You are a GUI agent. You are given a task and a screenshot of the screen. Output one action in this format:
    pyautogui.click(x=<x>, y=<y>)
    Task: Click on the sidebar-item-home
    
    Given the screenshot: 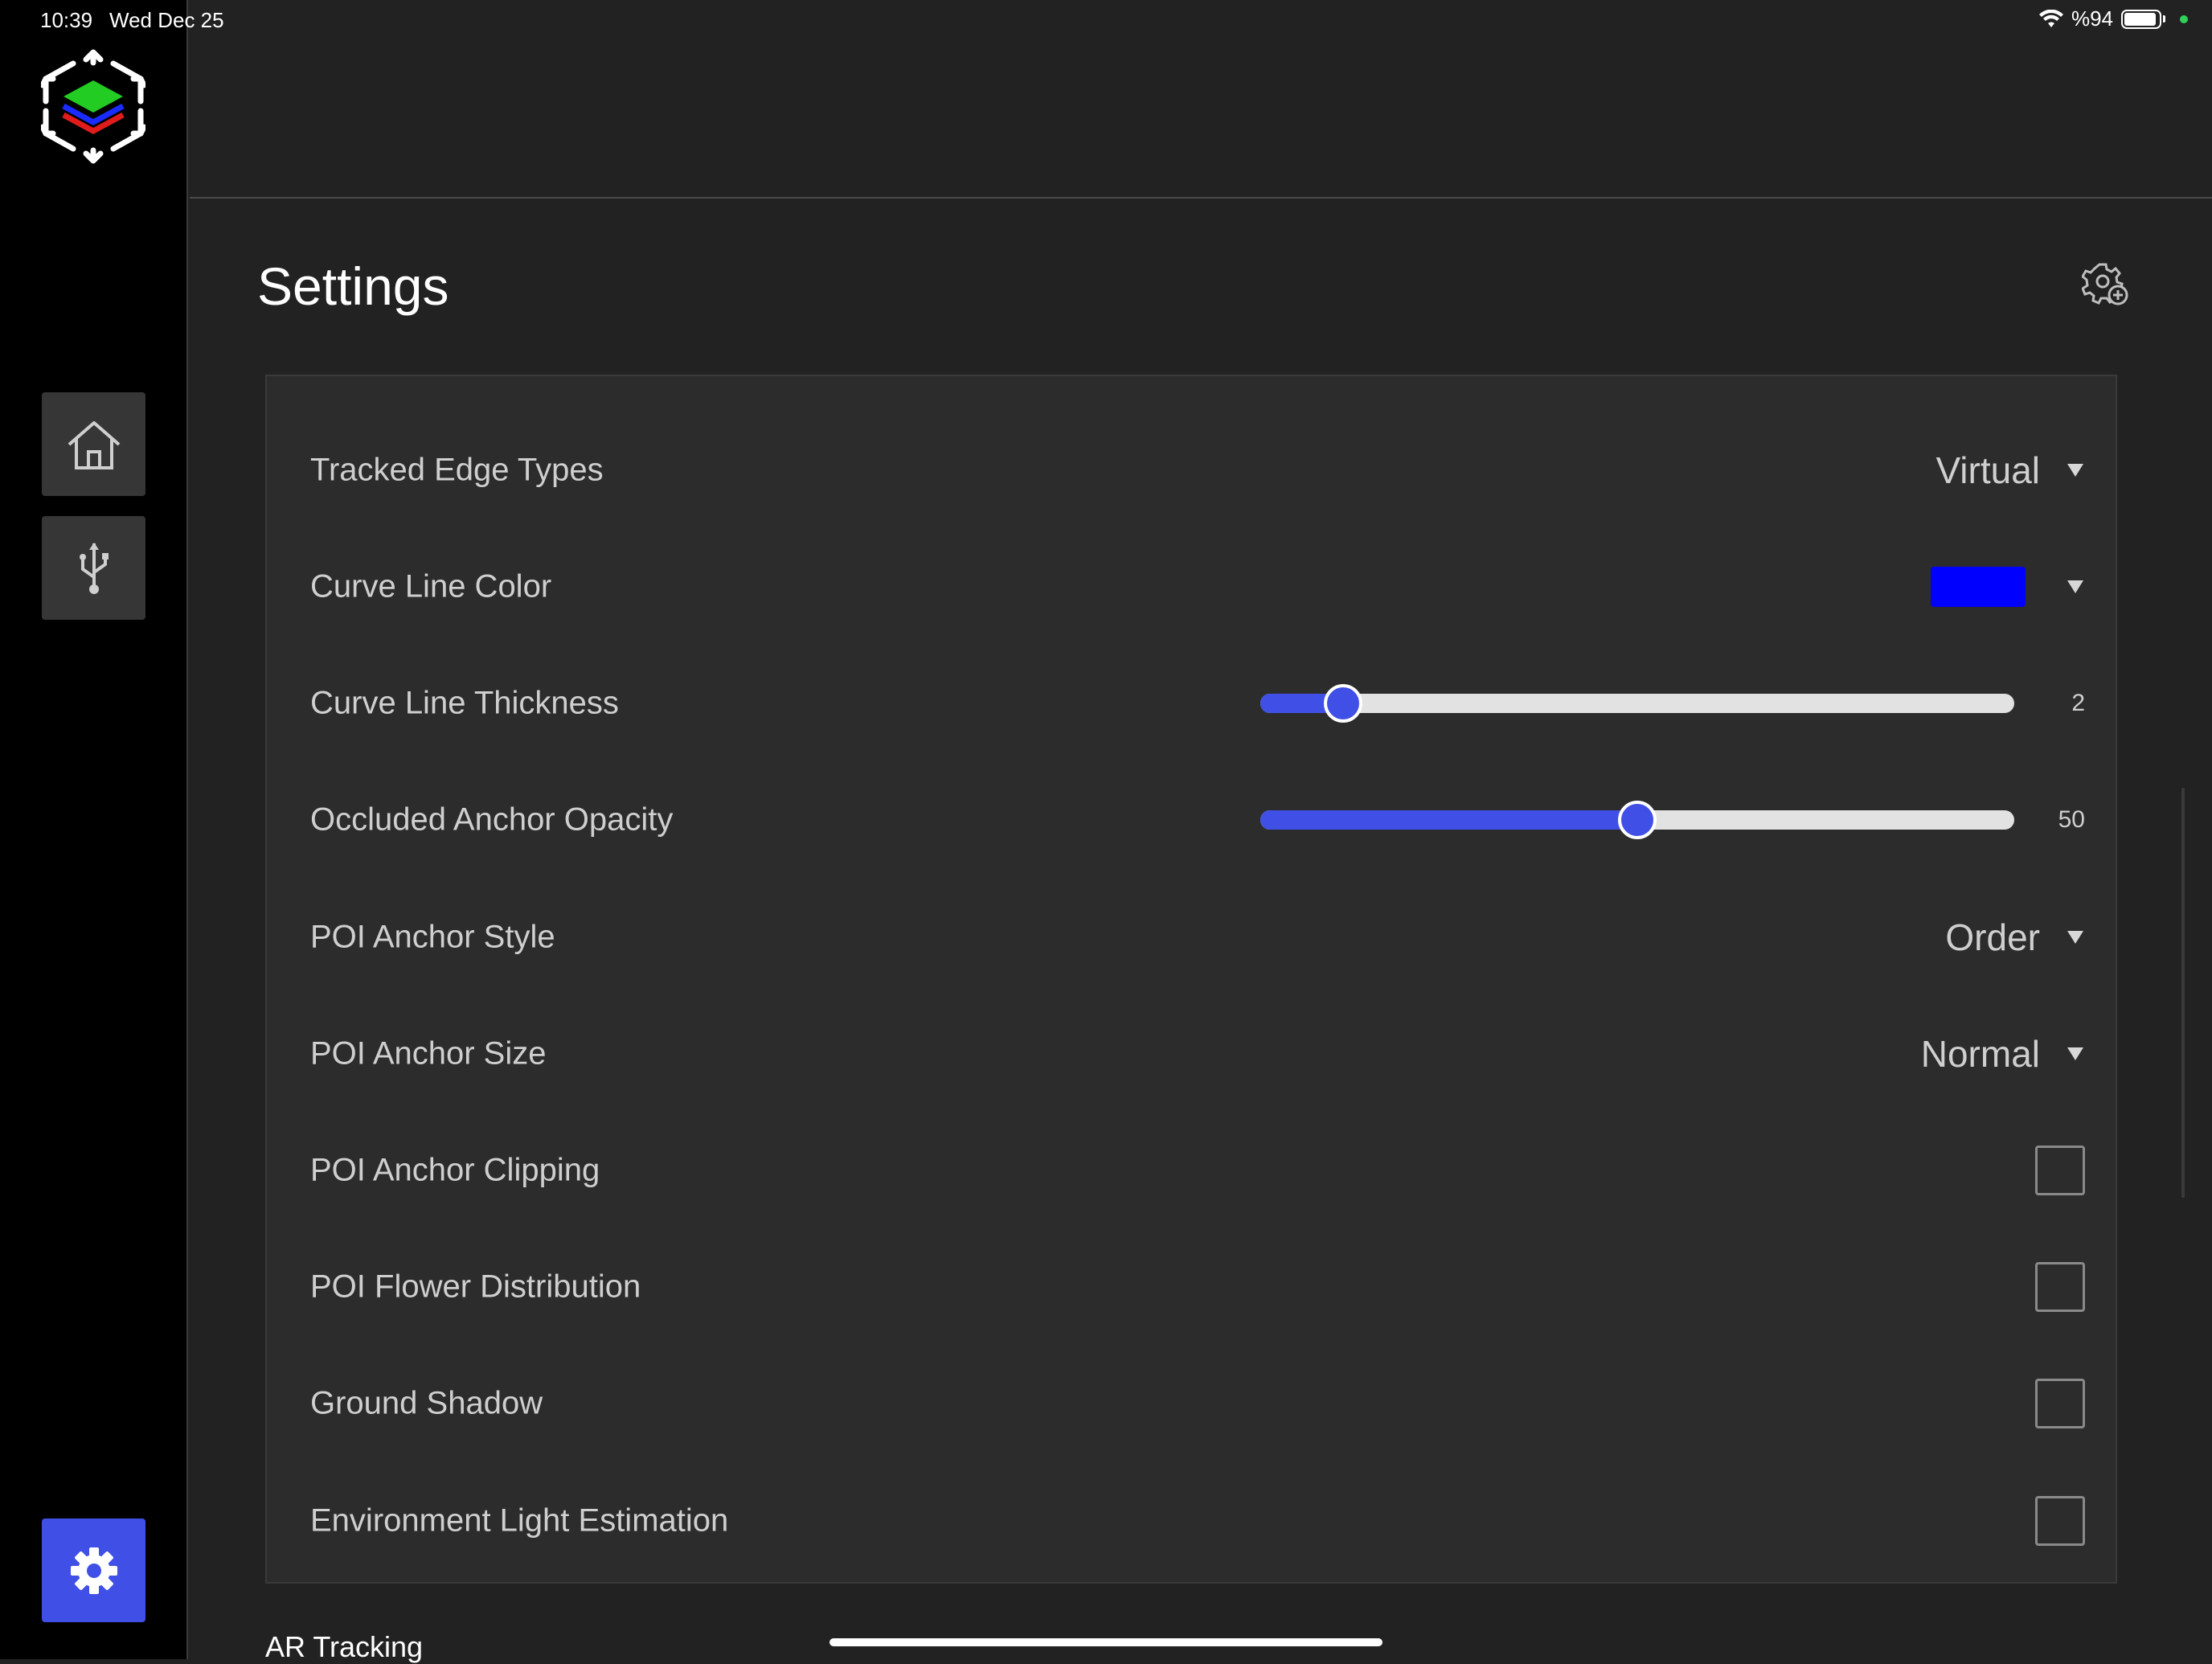 What is the action you would take?
    pyautogui.click(x=93, y=444)
    